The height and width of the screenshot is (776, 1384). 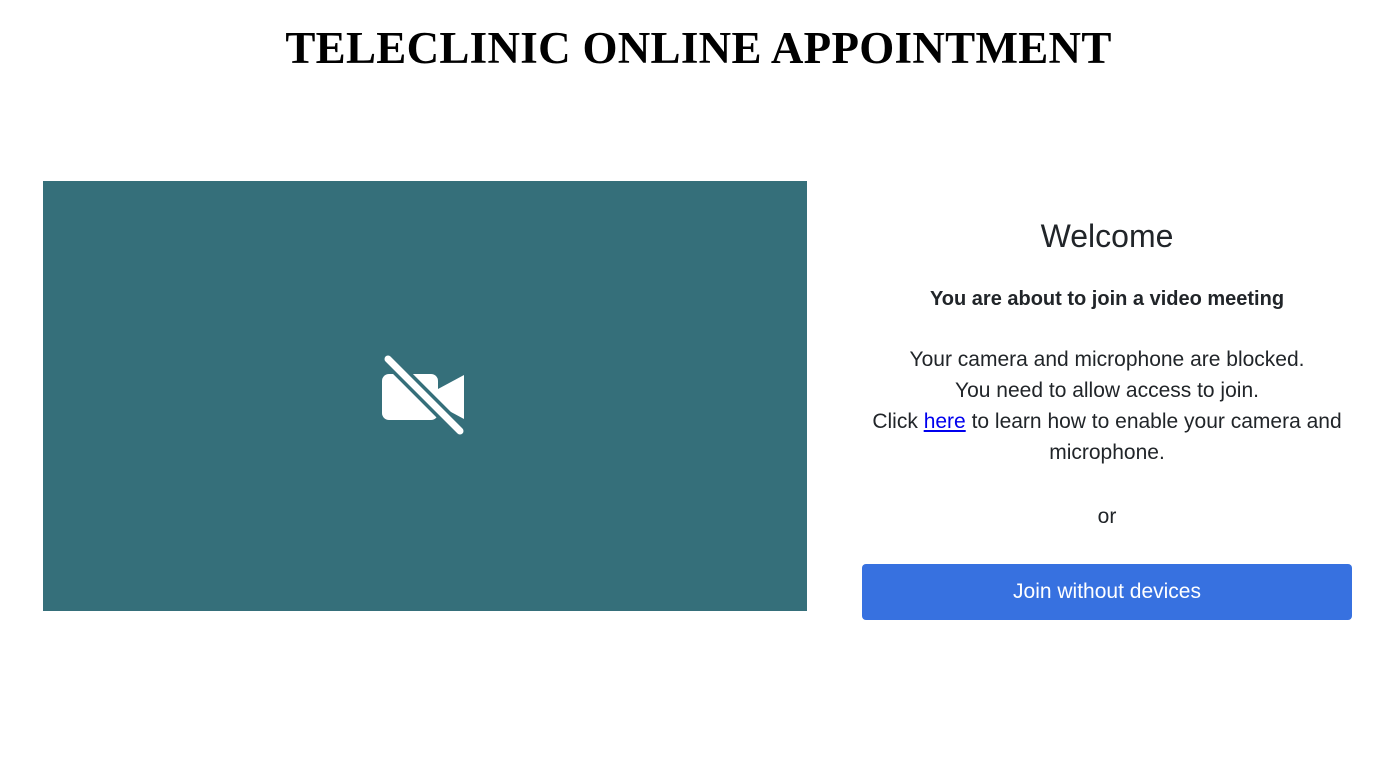 I want to click on blocked-line-1: Your camera and microphone are blocked., so click(x=1107, y=359).